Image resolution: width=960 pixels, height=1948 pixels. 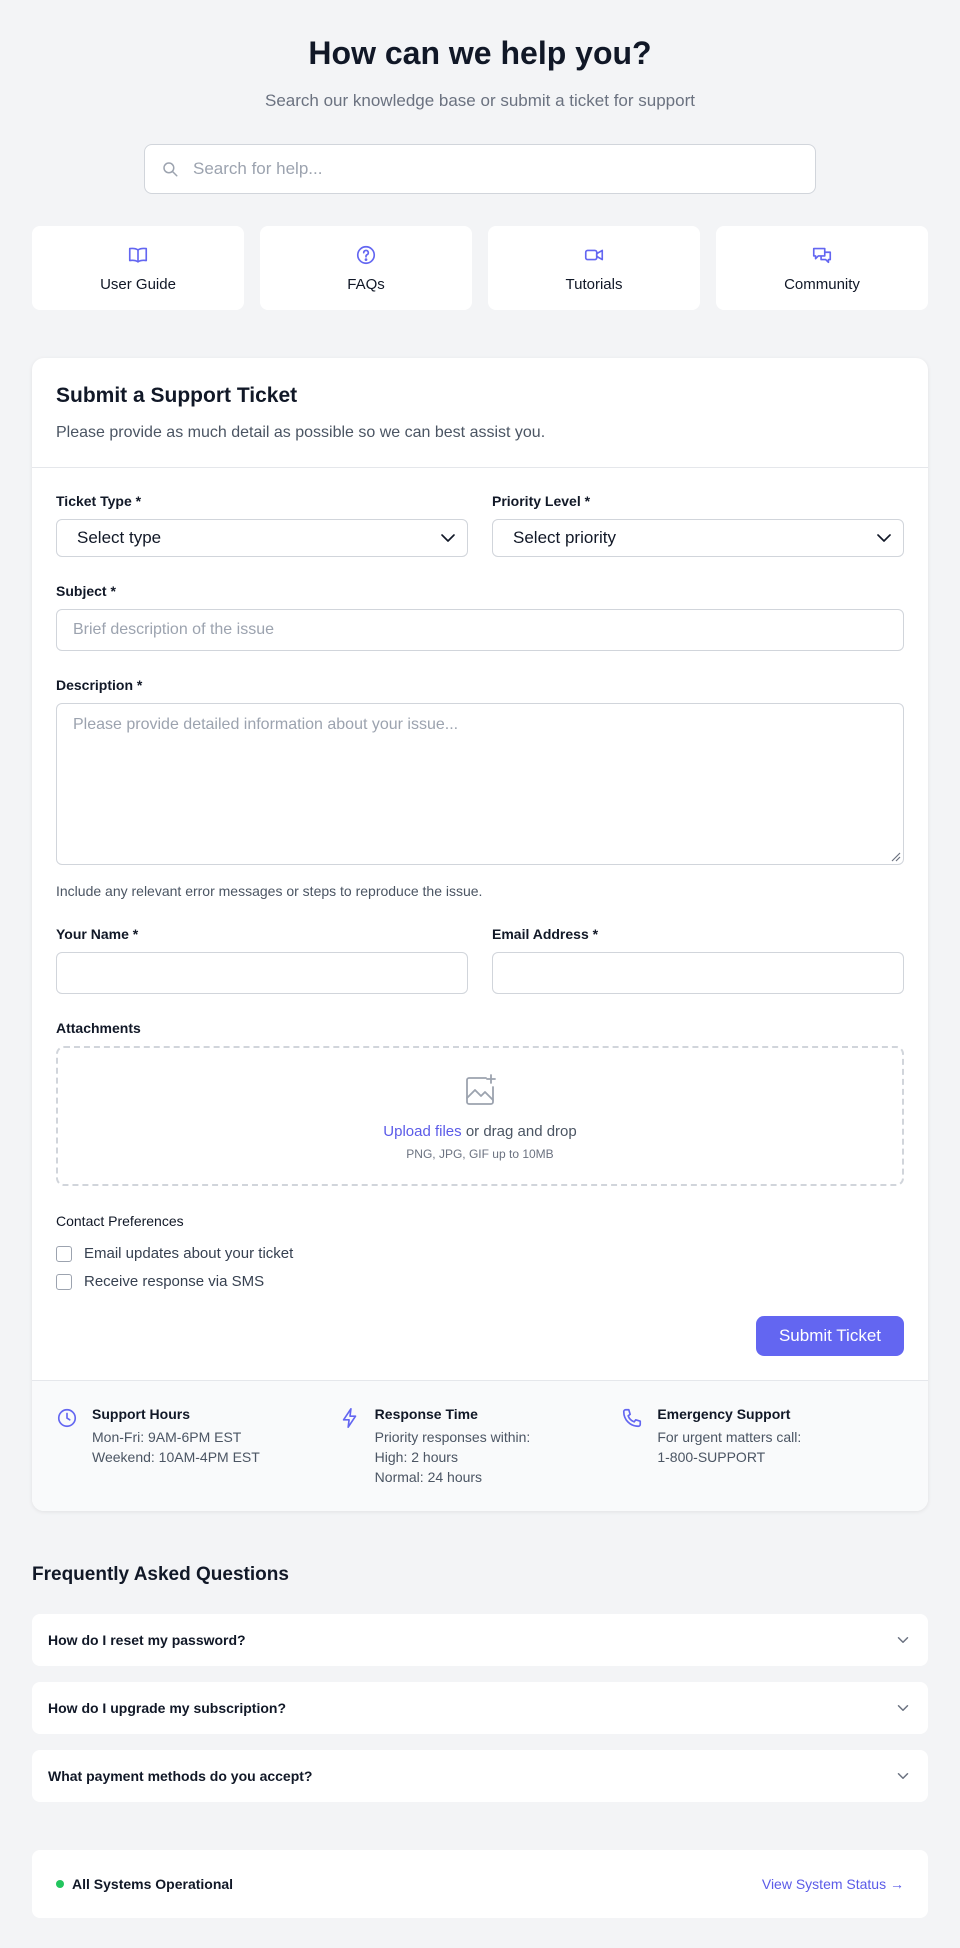 I want to click on sms-label: Receive response via SMS, so click(x=174, y=1281).